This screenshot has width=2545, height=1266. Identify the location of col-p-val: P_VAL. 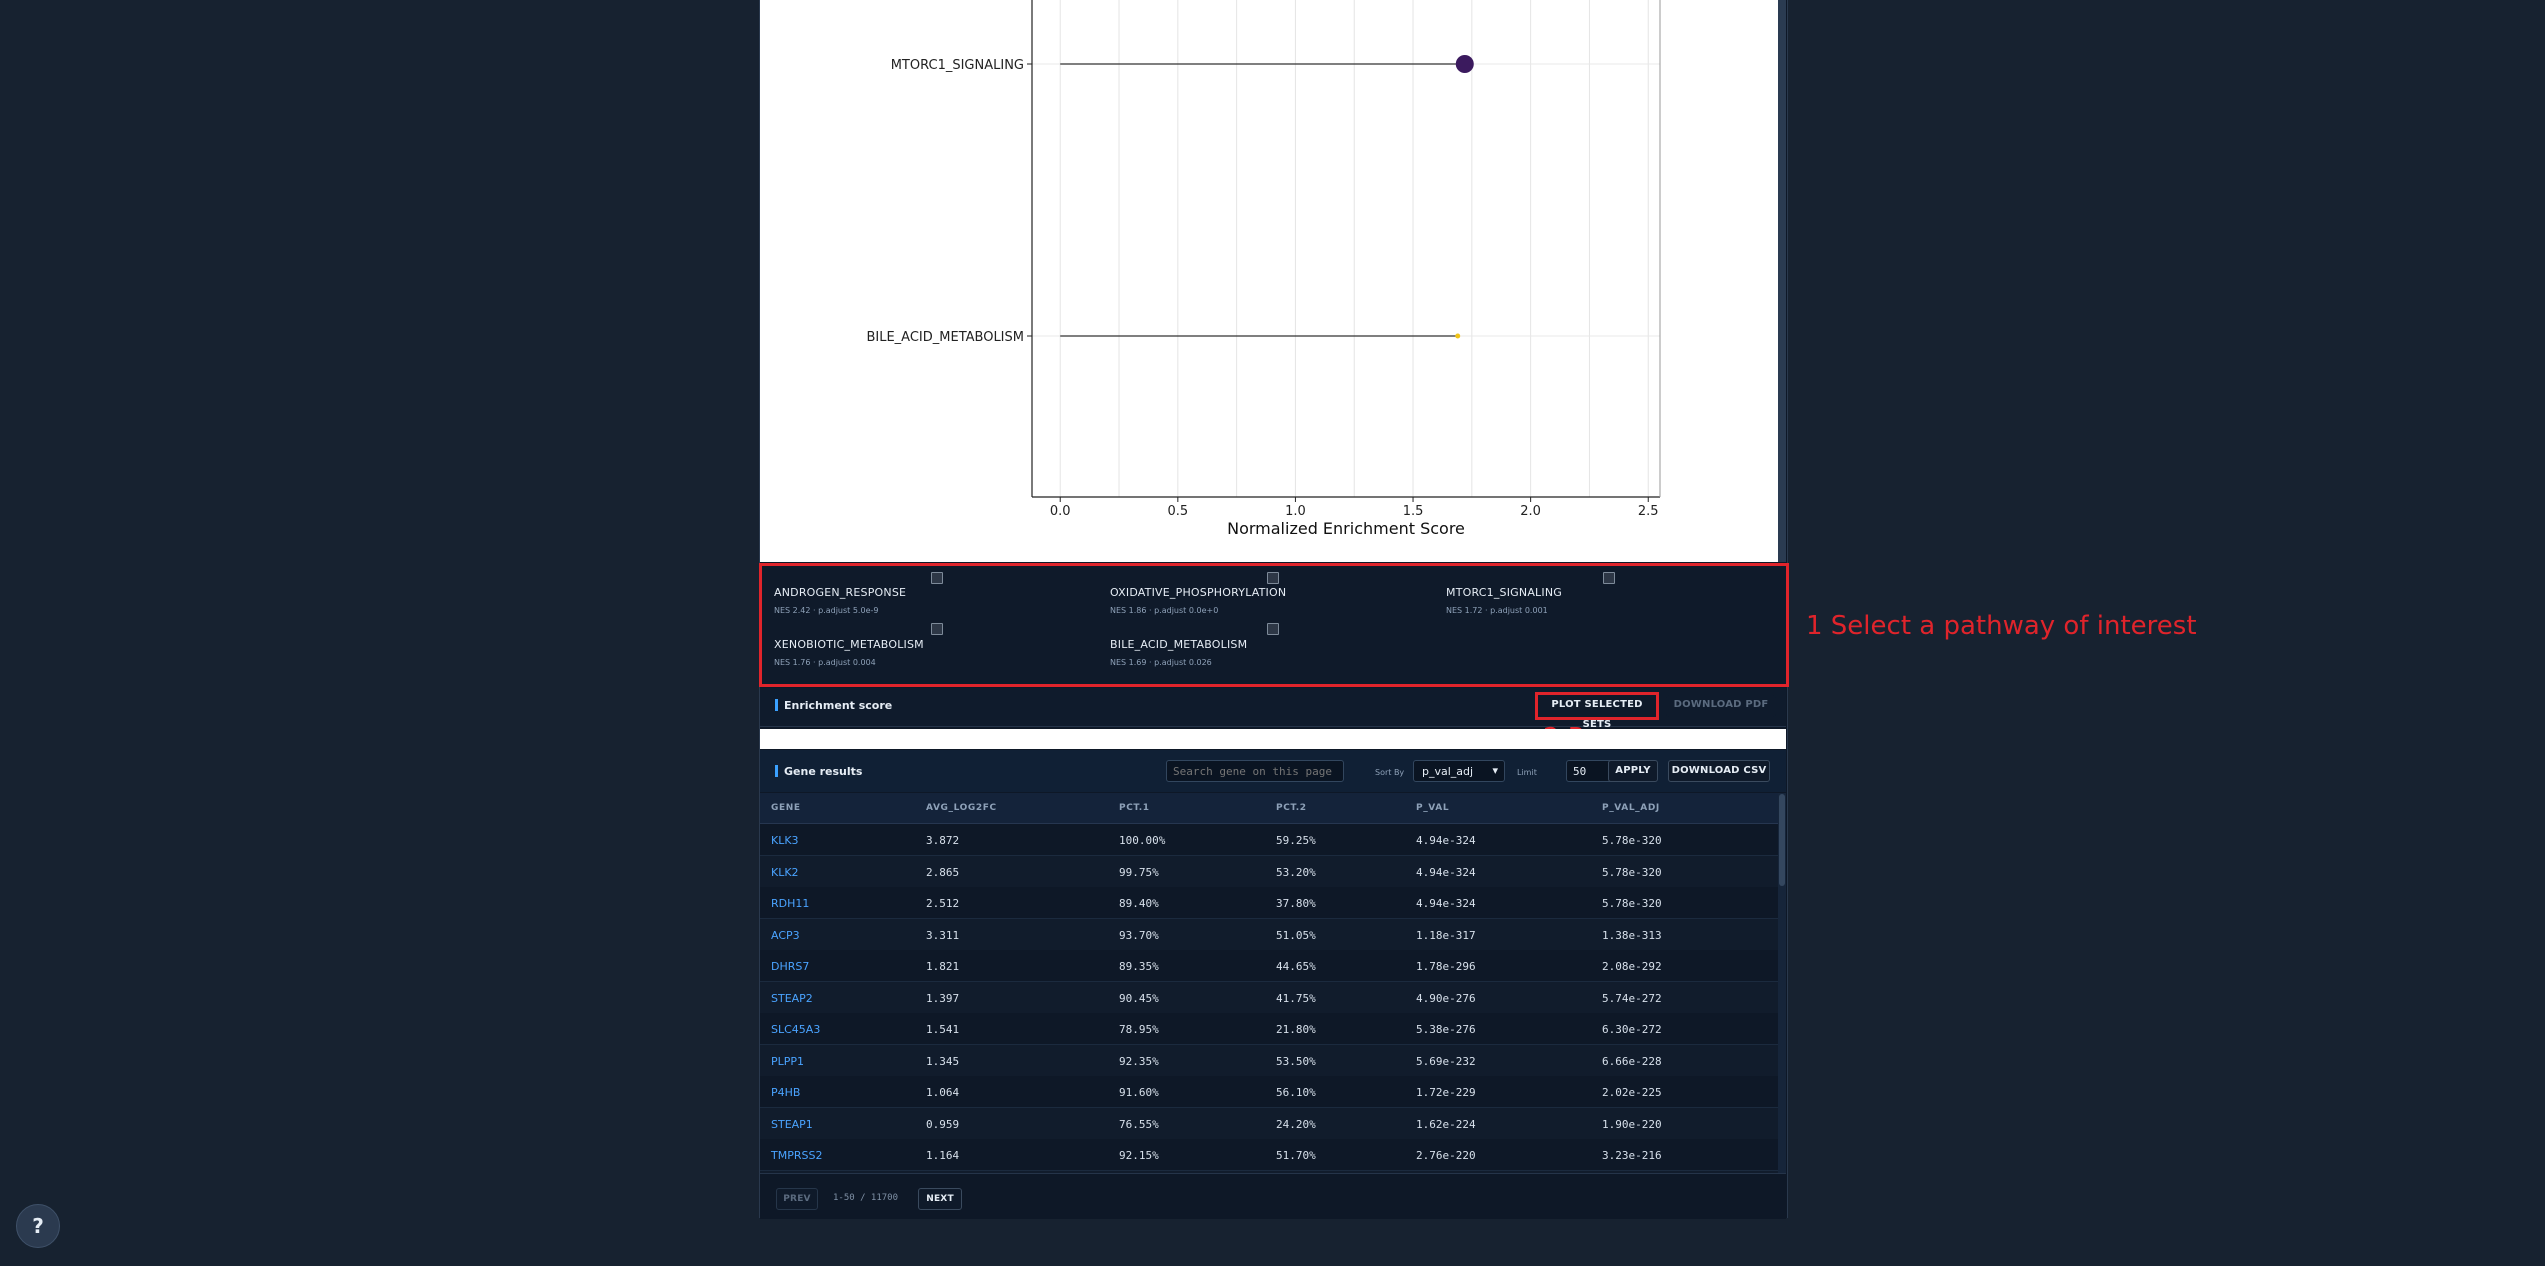
(1432, 808).